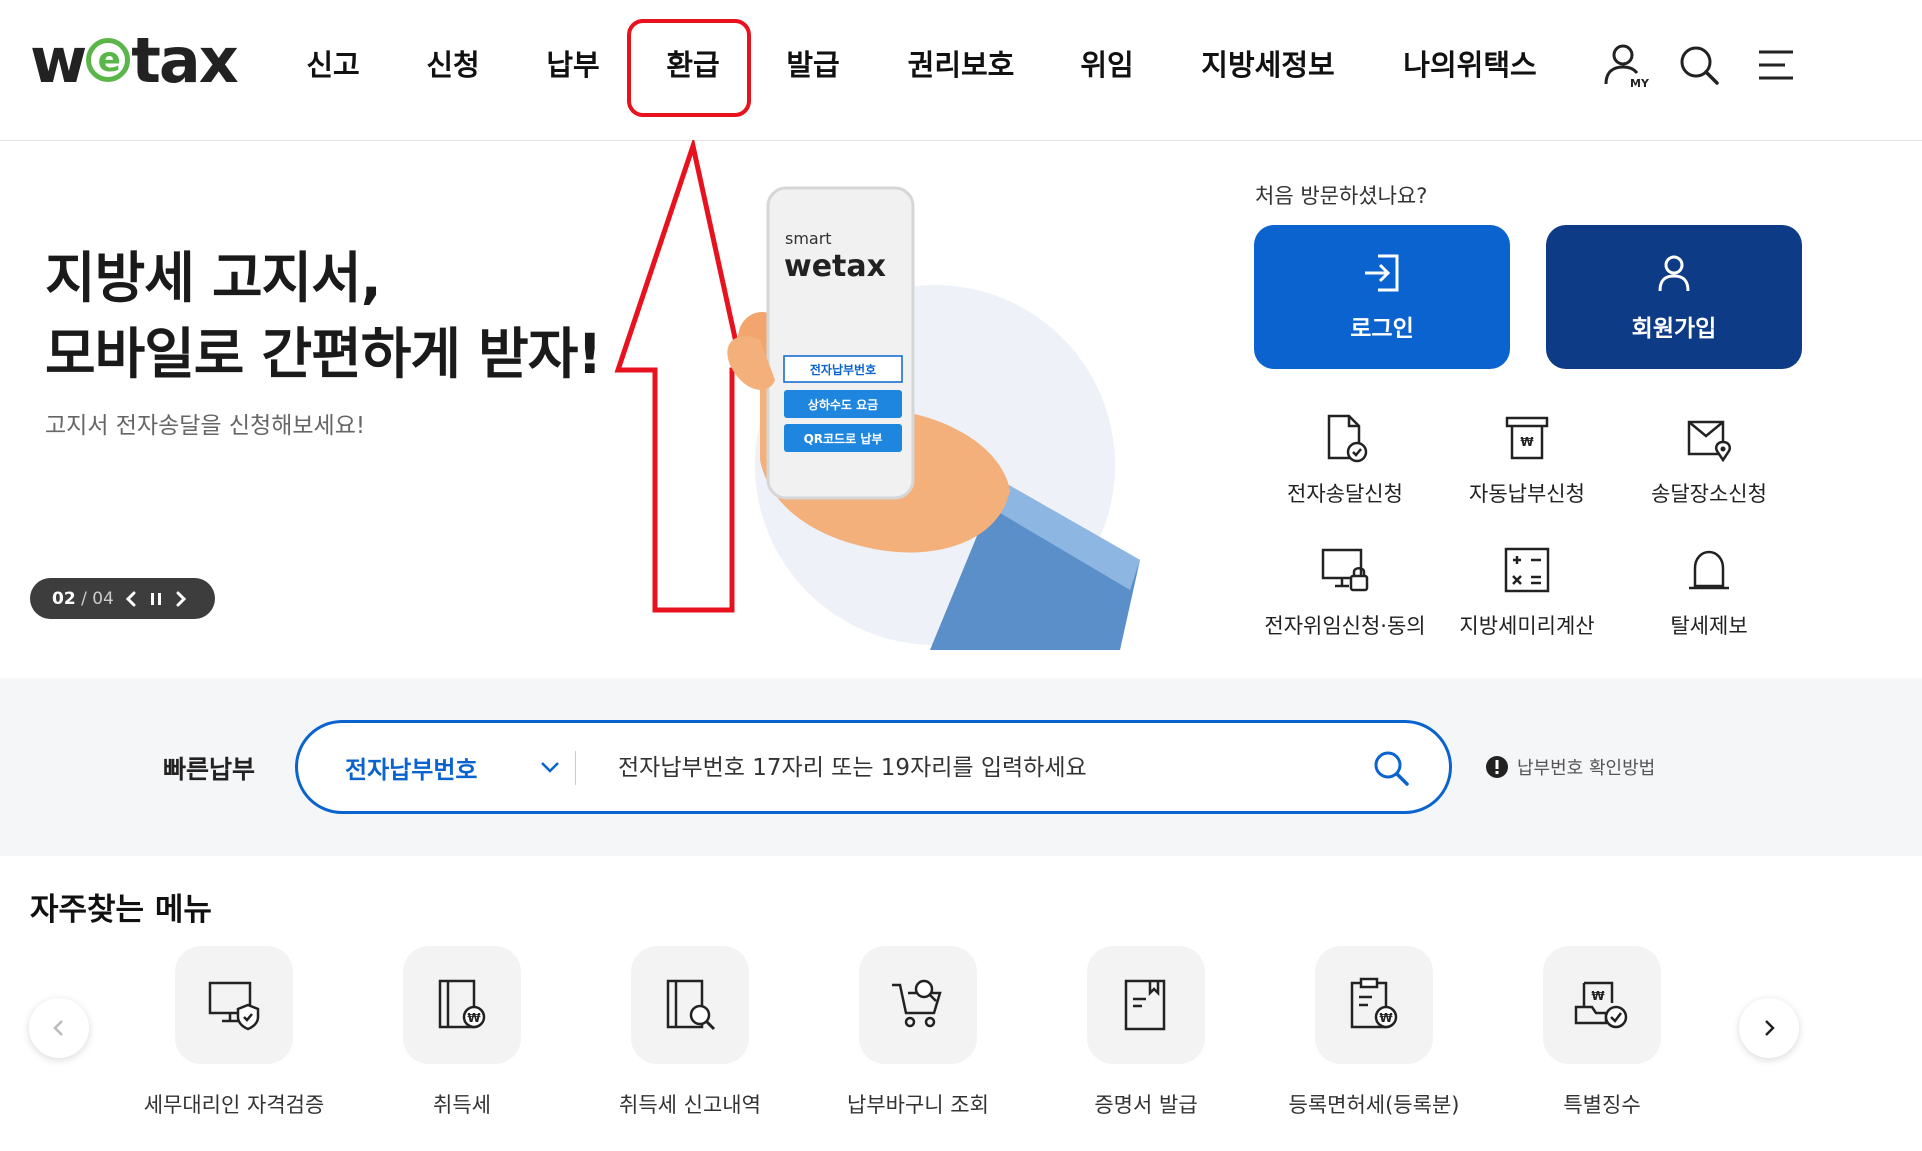 Image resolution: width=1922 pixels, height=1151 pixels. I want to click on nav-item-report: 신고, so click(332, 65).